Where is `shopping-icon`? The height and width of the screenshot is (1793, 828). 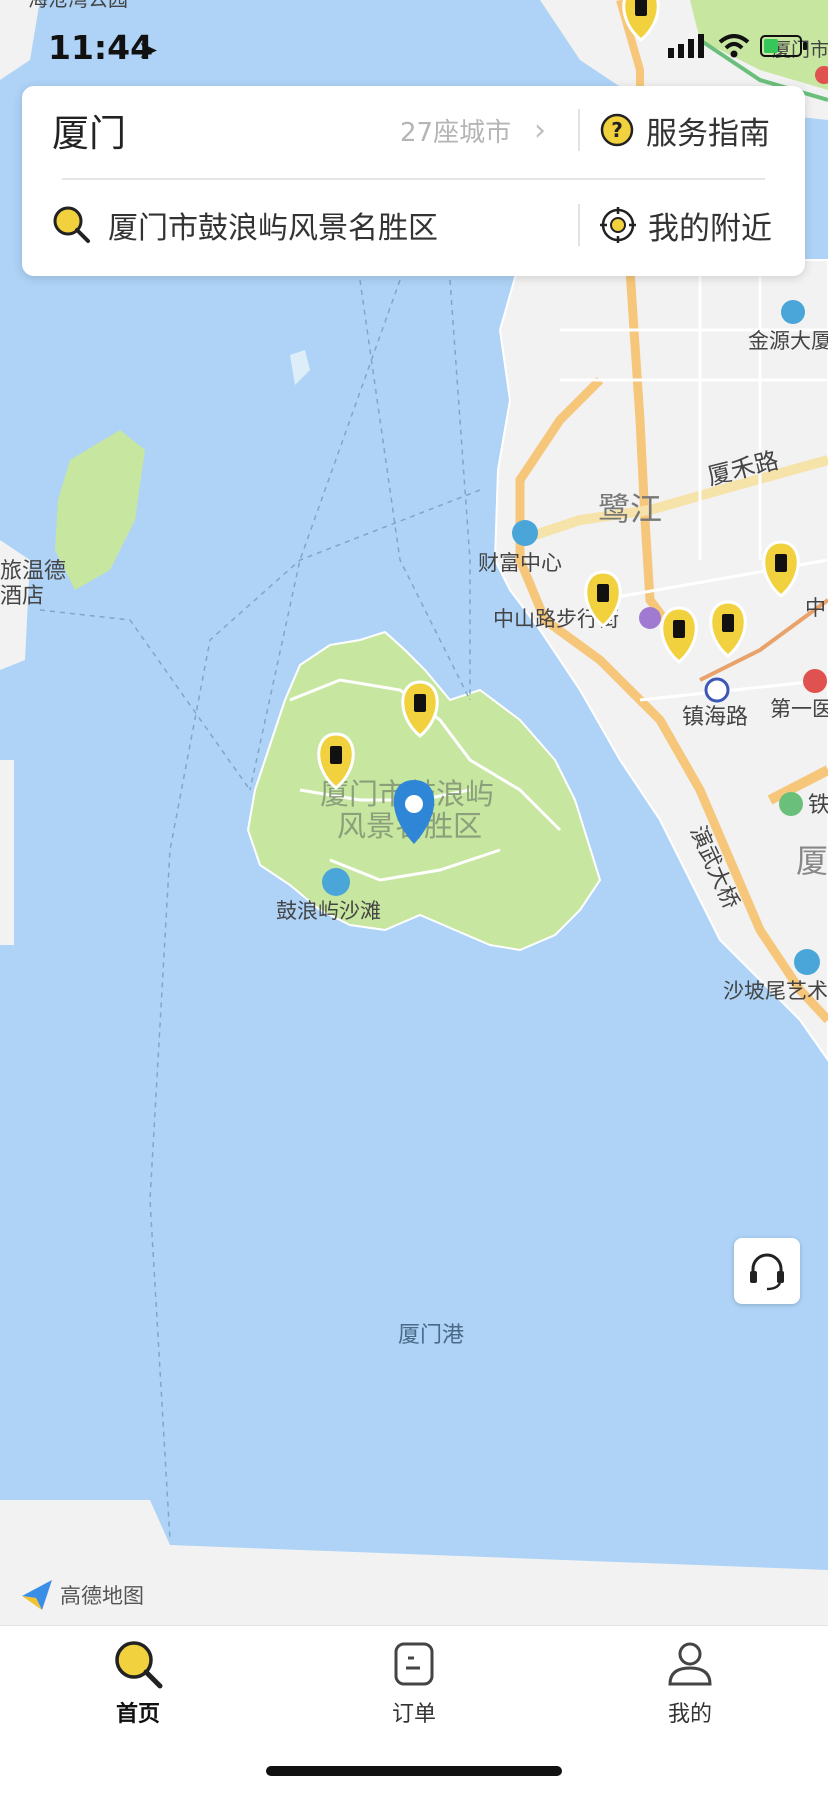
shopping-icon is located at coordinates (650, 618).